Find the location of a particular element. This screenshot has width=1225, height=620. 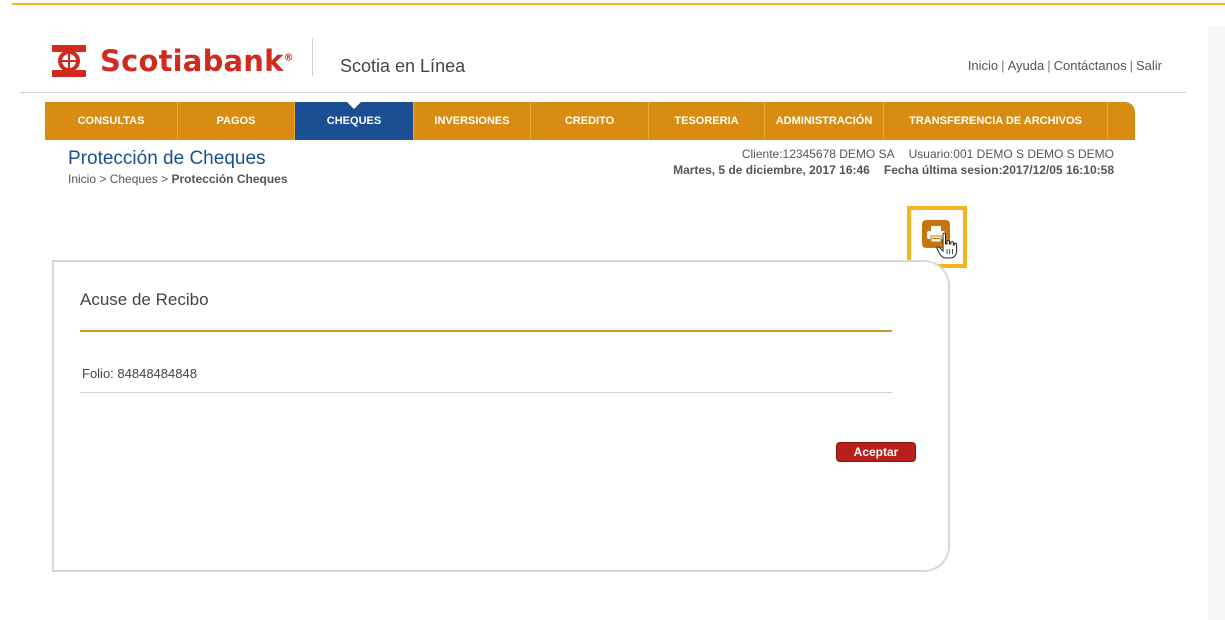

brand-name: Scotiabank® is located at coordinates (197, 61).